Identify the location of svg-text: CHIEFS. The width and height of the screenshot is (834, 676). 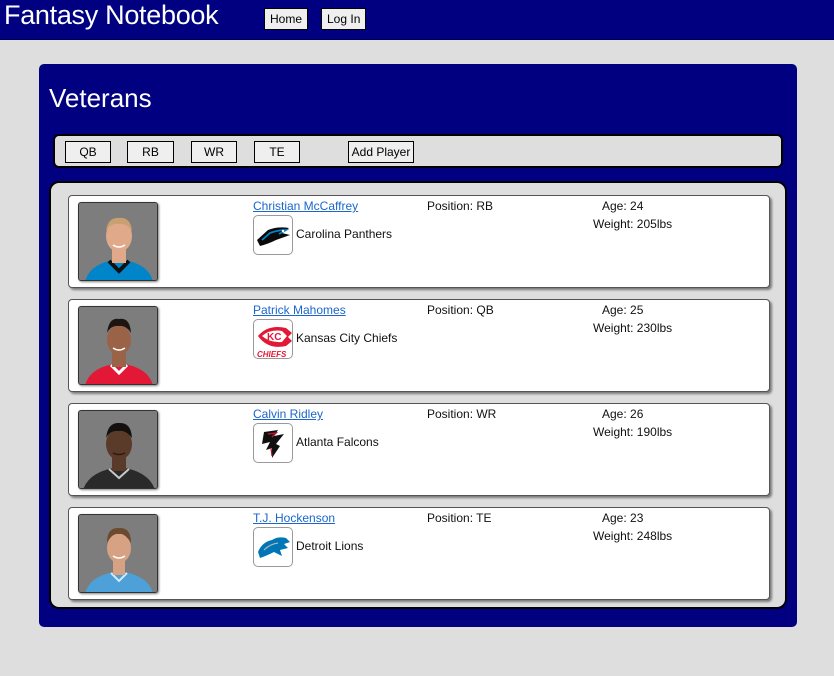
(272, 354).